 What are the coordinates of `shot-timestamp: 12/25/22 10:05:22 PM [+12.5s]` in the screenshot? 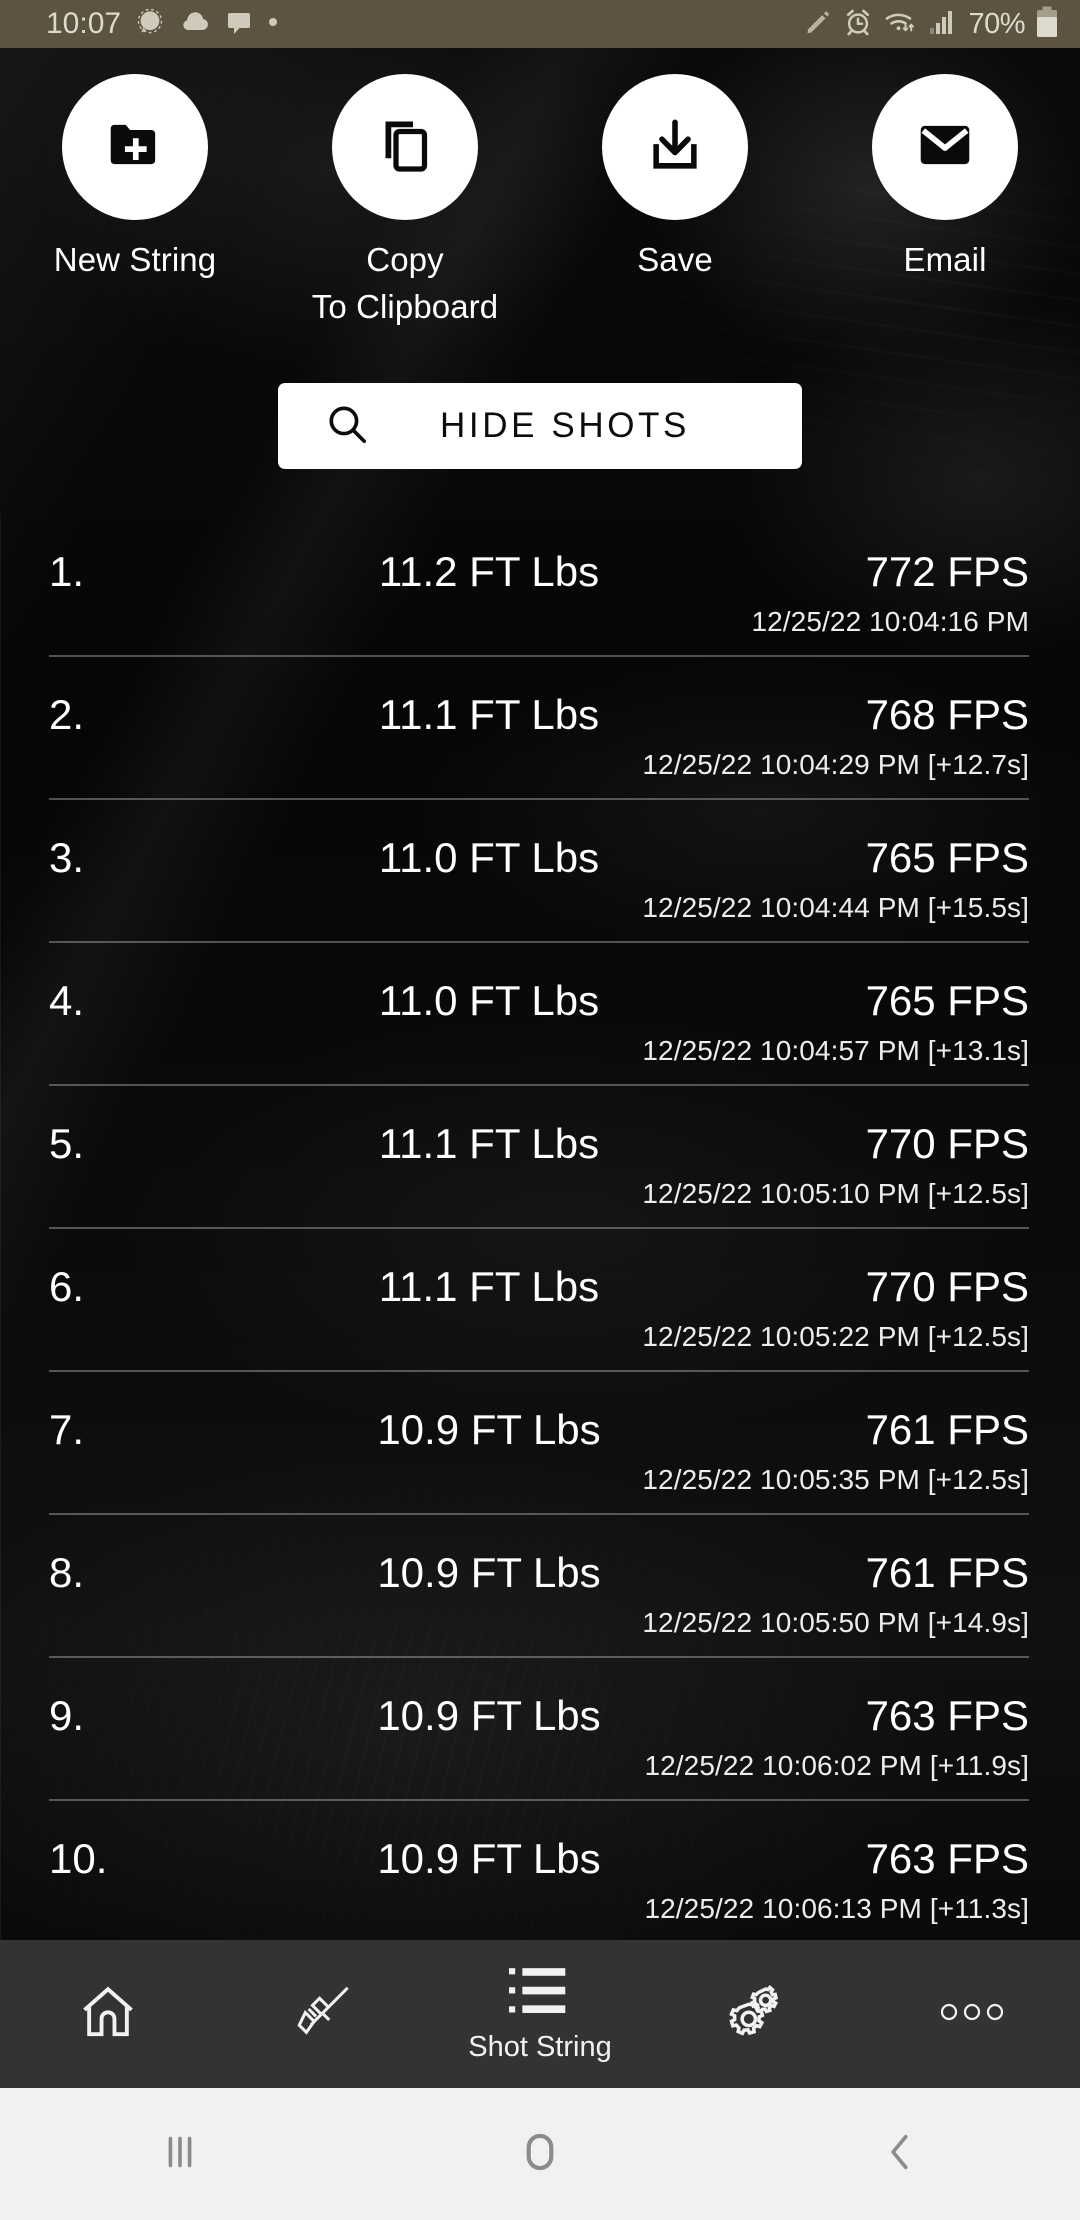 It's located at (835, 1336).